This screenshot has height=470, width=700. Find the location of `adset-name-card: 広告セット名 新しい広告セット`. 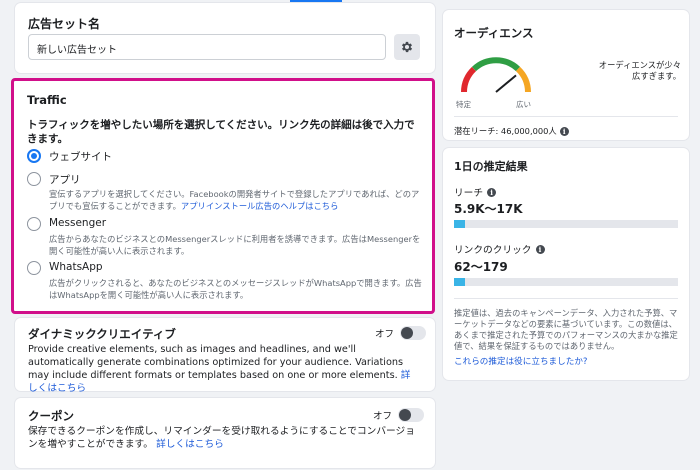

adset-name-card: 広告セット名 新しい広告セット is located at coordinates (225, 38).